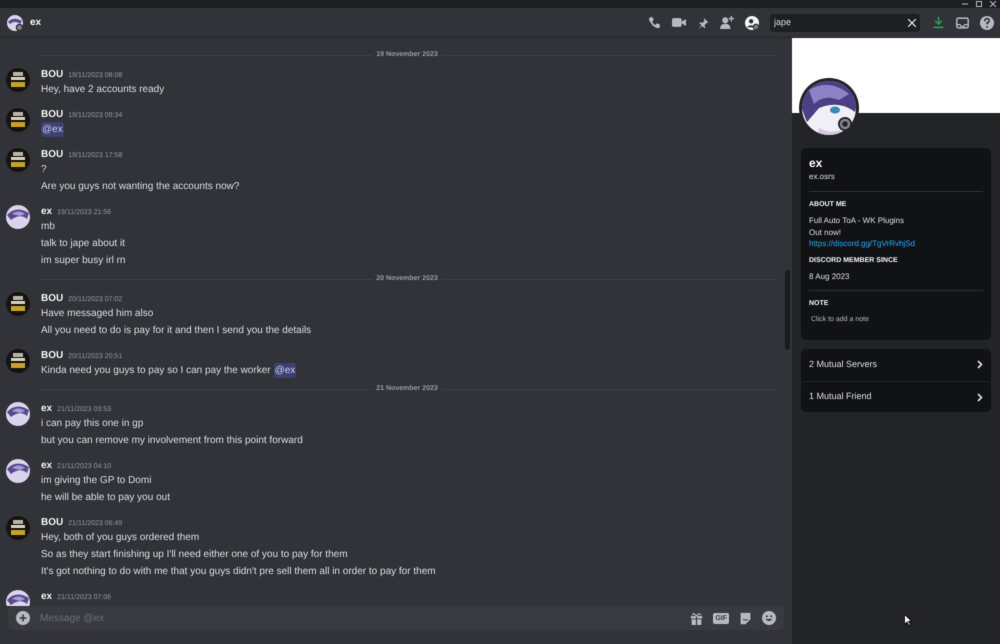  What do you see at coordinates (993, 4) in the screenshot?
I see `close-icon` at bounding box center [993, 4].